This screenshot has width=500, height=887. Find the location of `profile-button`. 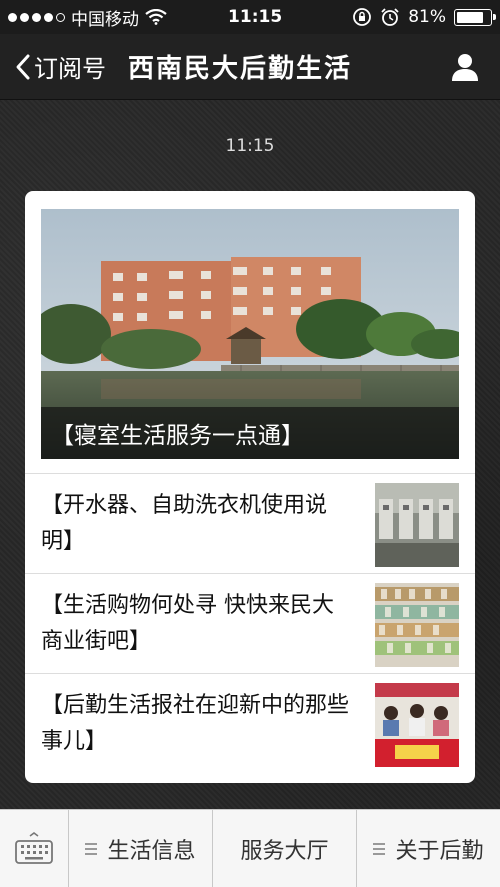

profile-button is located at coordinates (465, 66).